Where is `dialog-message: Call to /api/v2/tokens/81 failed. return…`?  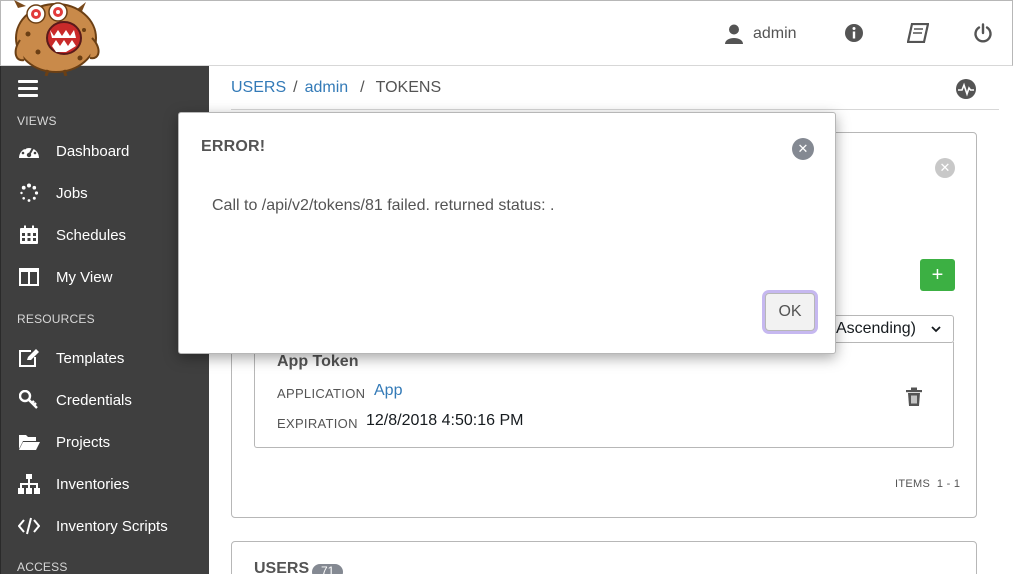 dialog-message: Call to /api/v2/tokens/81 failed. return… is located at coordinates (383, 205).